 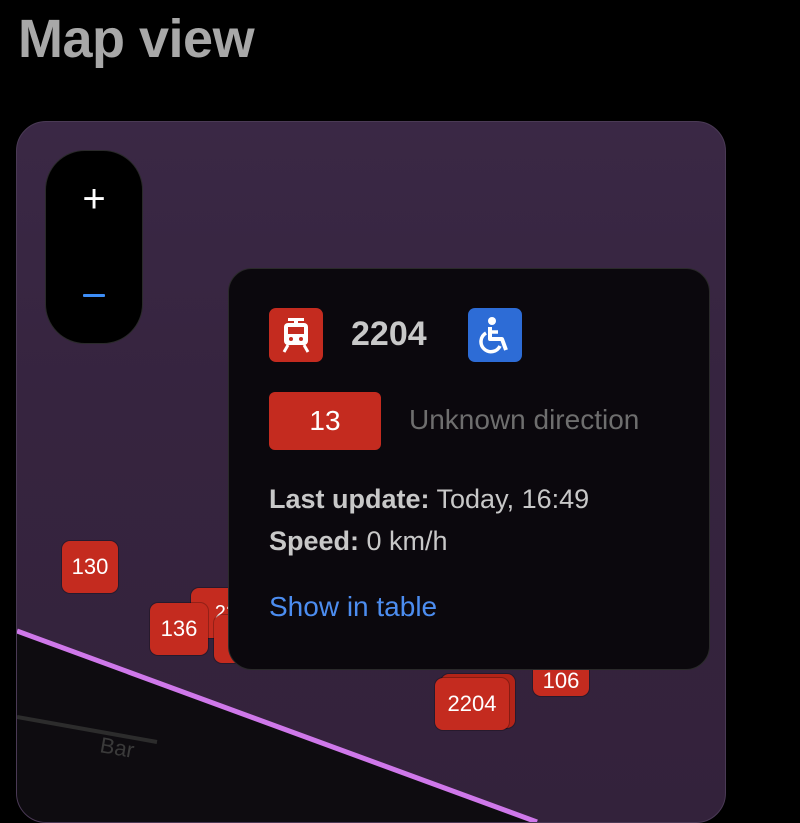 What do you see at coordinates (509, 499) in the screenshot?
I see `last-update-value: Today, 16:49` at bounding box center [509, 499].